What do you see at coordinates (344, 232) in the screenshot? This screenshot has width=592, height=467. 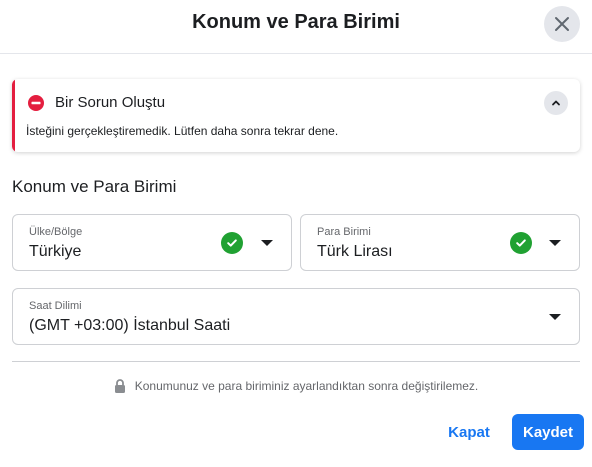 I see `currency-label: Para Birimi` at bounding box center [344, 232].